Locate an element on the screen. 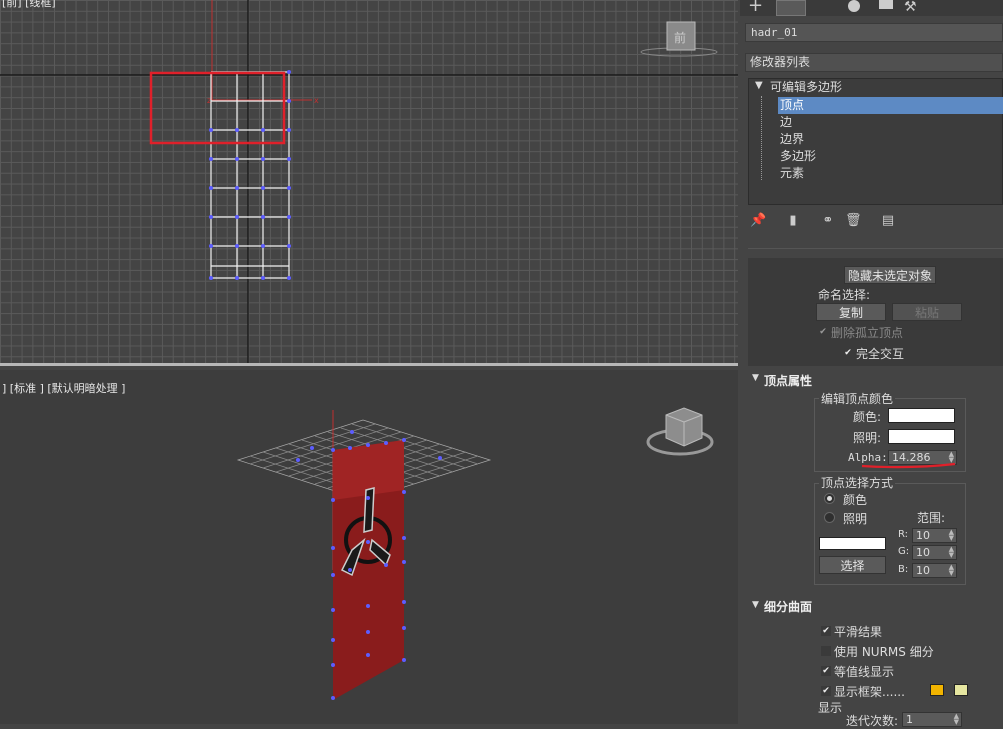  stack-item-vertex: 顶点 is located at coordinates (890, 105).